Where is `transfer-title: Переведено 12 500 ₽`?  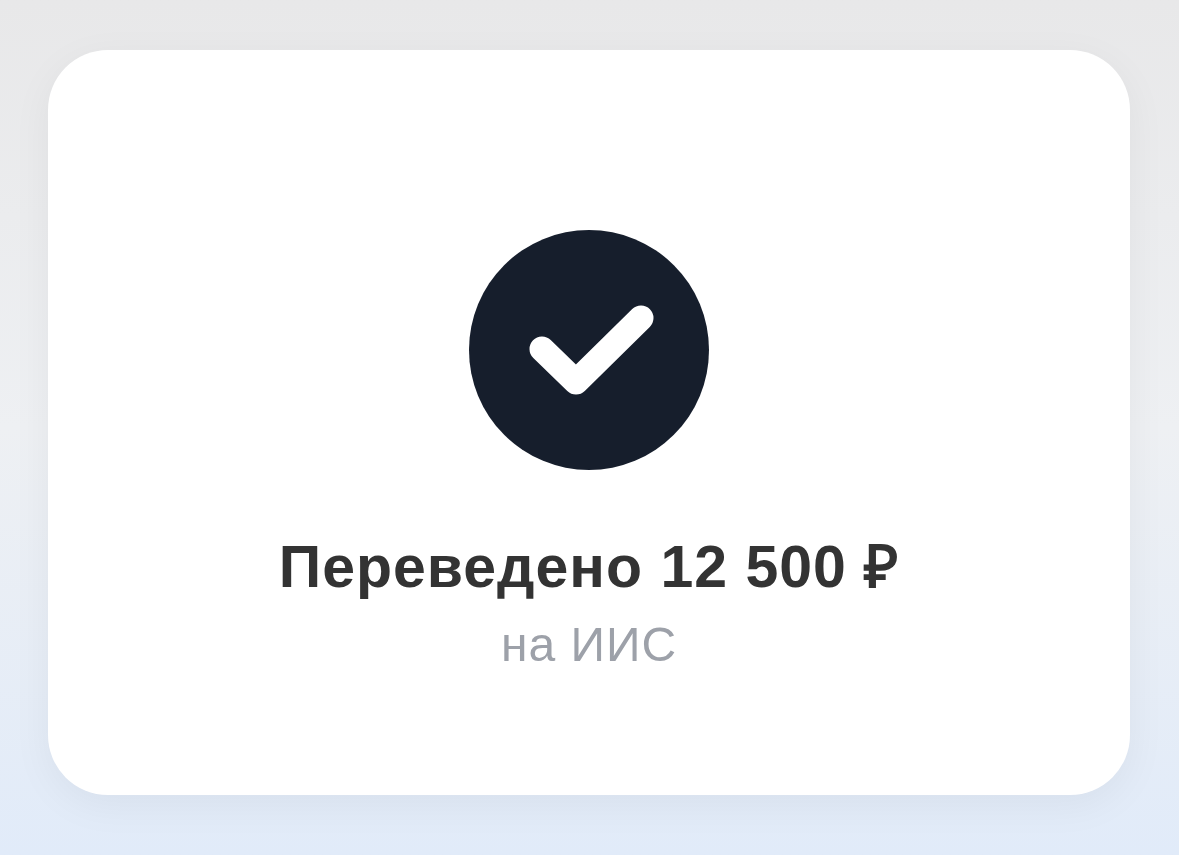
transfer-title: Переведено 12 500 ₽ is located at coordinates (589, 567).